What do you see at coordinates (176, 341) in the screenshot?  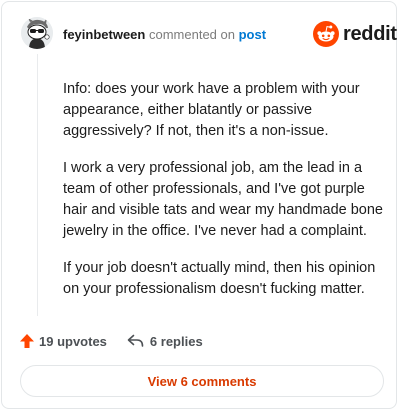 I see `replies-count: 6 replies` at bounding box center [176, 341].